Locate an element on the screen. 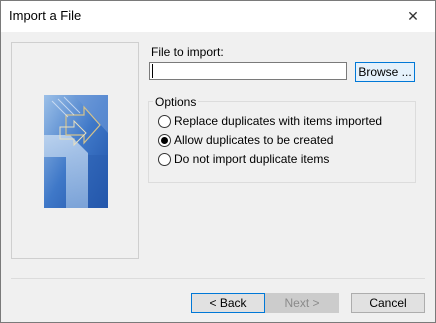 This screenshot has width=436, height=323. options-legend: Options is located at coordinates (176, 102).